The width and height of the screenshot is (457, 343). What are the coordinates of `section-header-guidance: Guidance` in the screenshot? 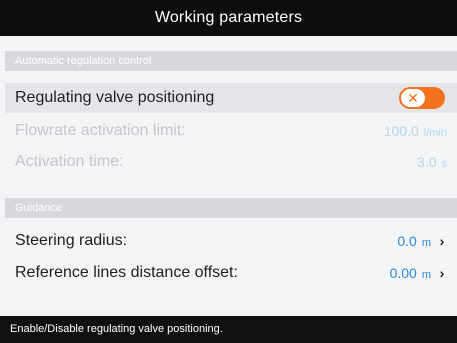 It's located at (231, 208).